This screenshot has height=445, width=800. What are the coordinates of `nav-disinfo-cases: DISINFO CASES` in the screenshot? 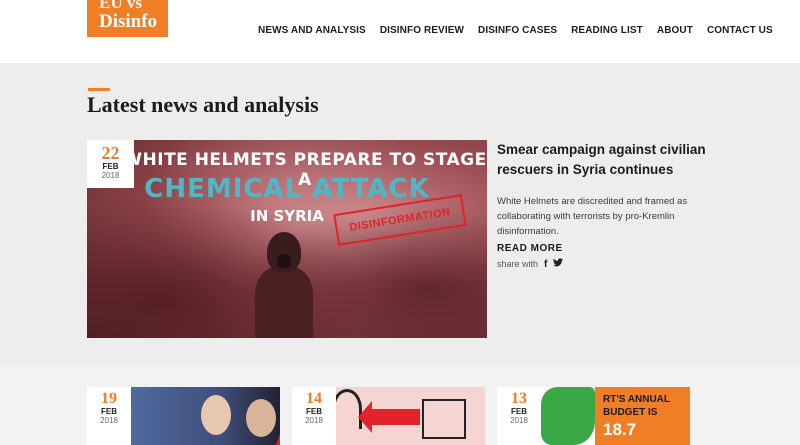 It's located at (517, 30).